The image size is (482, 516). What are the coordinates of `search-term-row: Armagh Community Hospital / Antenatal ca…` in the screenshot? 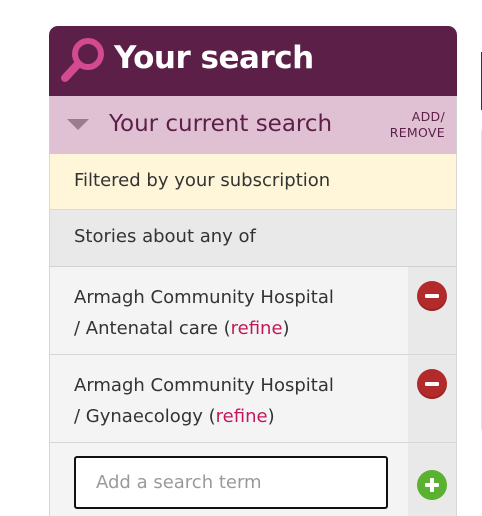 It's located at (253, 311).